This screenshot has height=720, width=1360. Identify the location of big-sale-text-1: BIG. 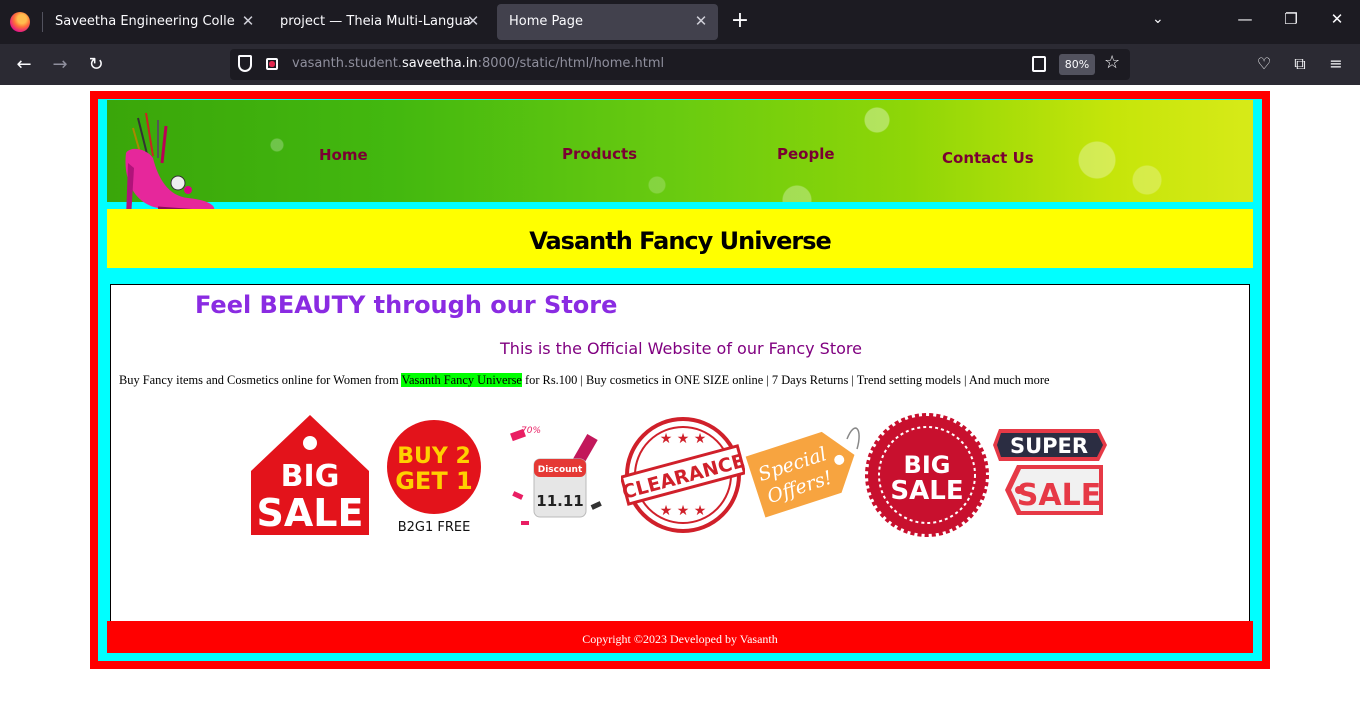
(310, 476).